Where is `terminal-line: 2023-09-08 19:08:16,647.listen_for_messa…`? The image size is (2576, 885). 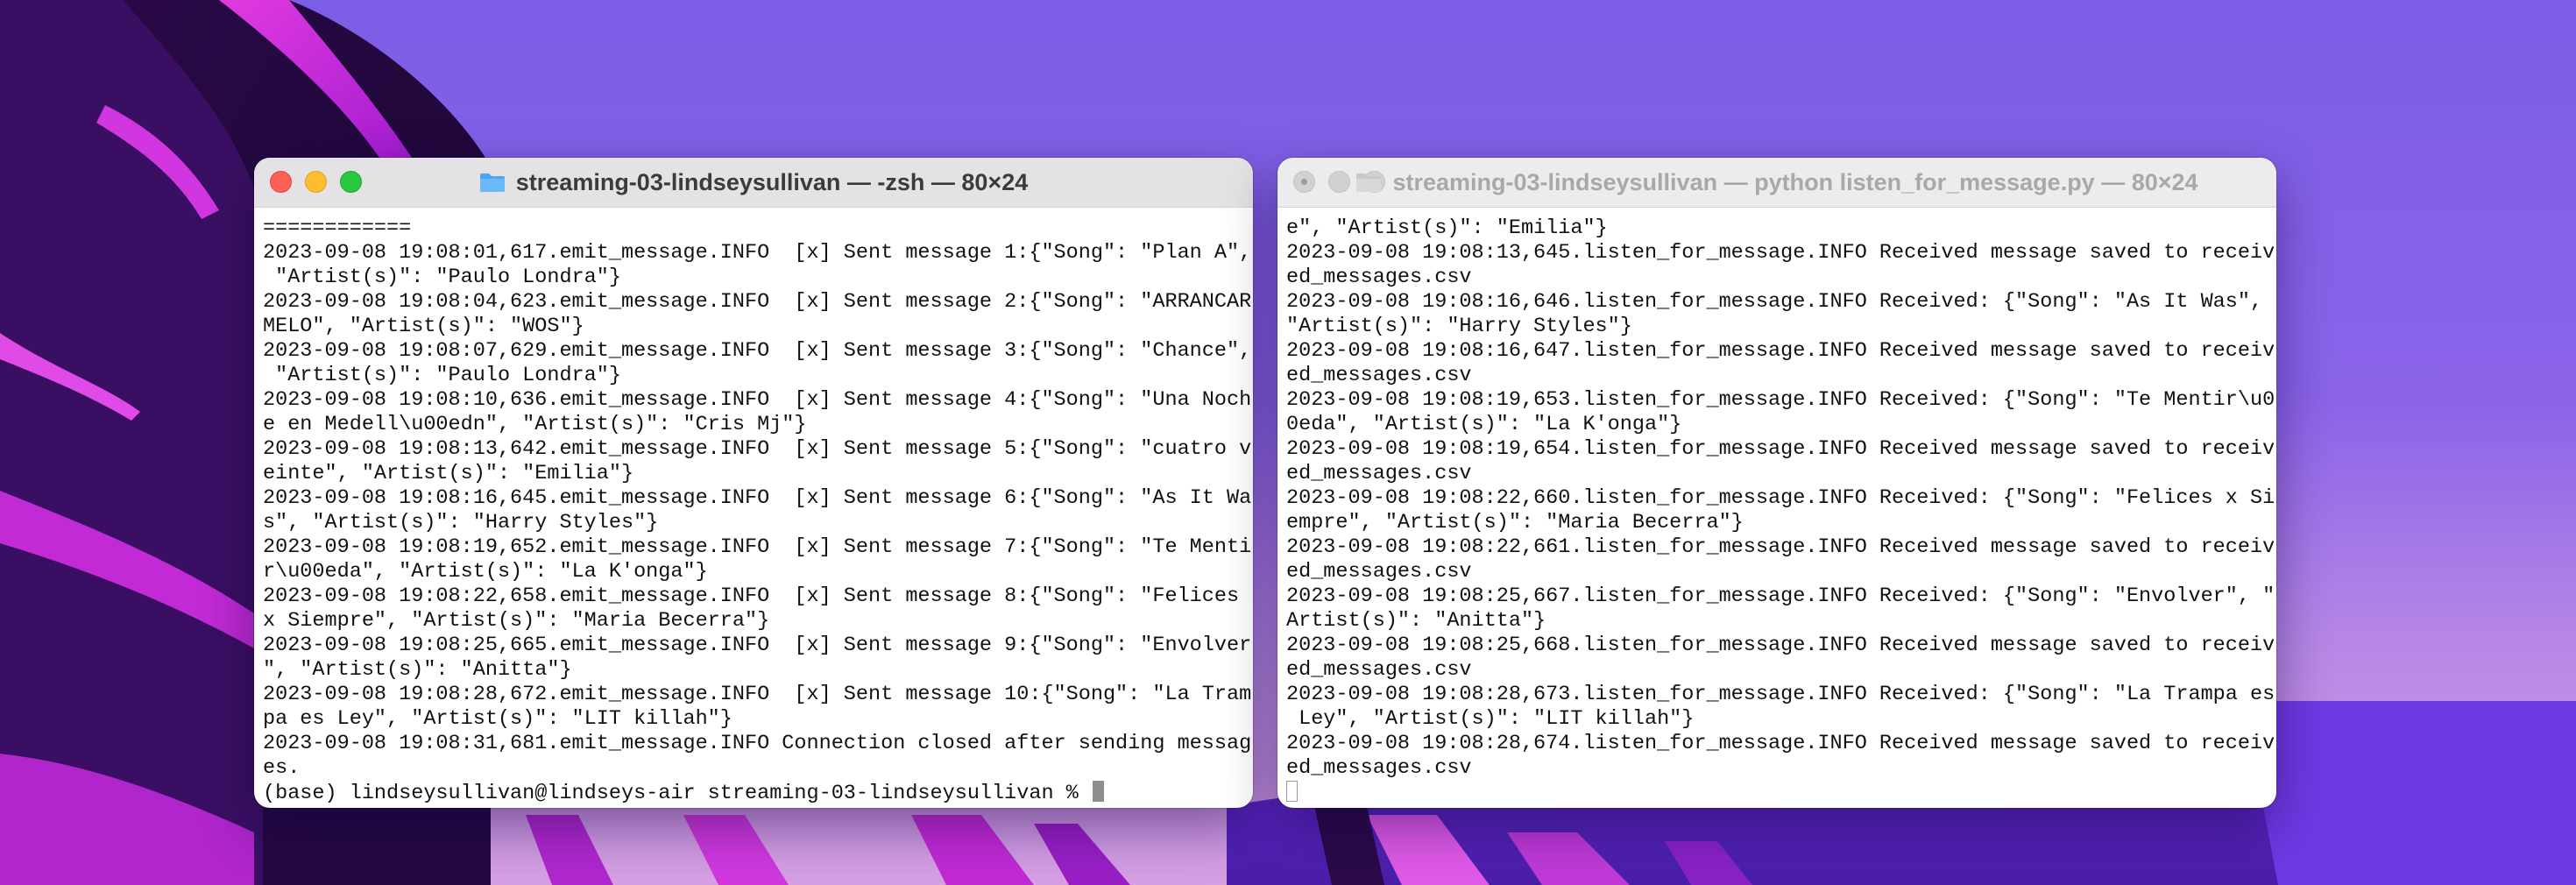
terminal-line: 2023-09-08 19:08:16,647.listen_for_messa… is located at coordinates (1780, 351).